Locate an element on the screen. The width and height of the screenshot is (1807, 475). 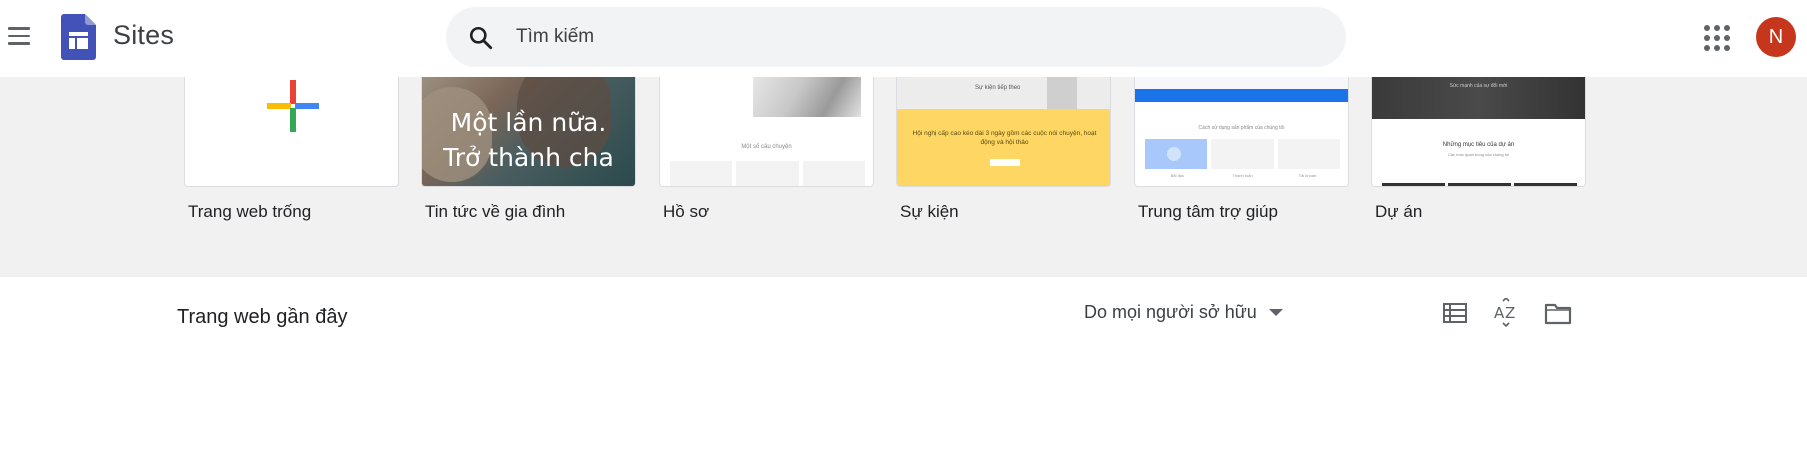
thumbnail-caption: Tài khoản is located at coordinates (1307, 175).